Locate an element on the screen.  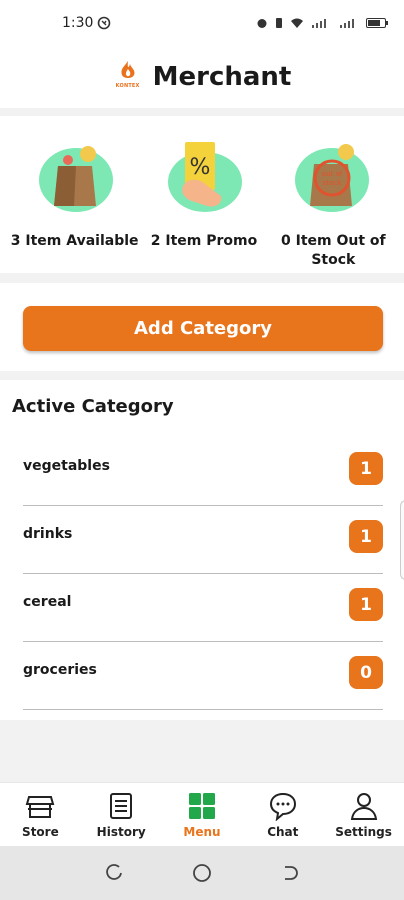
category-count-badge: 0 is located at coordinates (366, 672).